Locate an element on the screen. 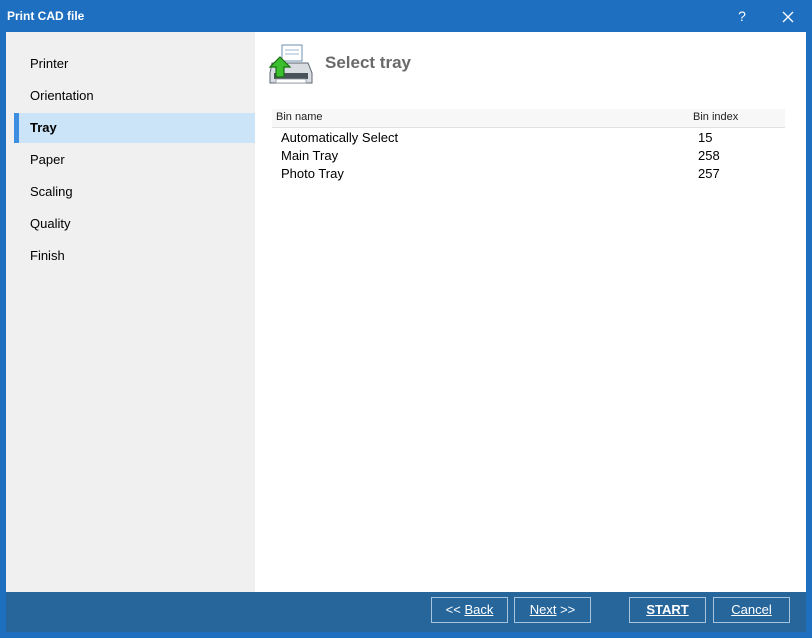  back-prefix: << is located at coordinates (455, 609).